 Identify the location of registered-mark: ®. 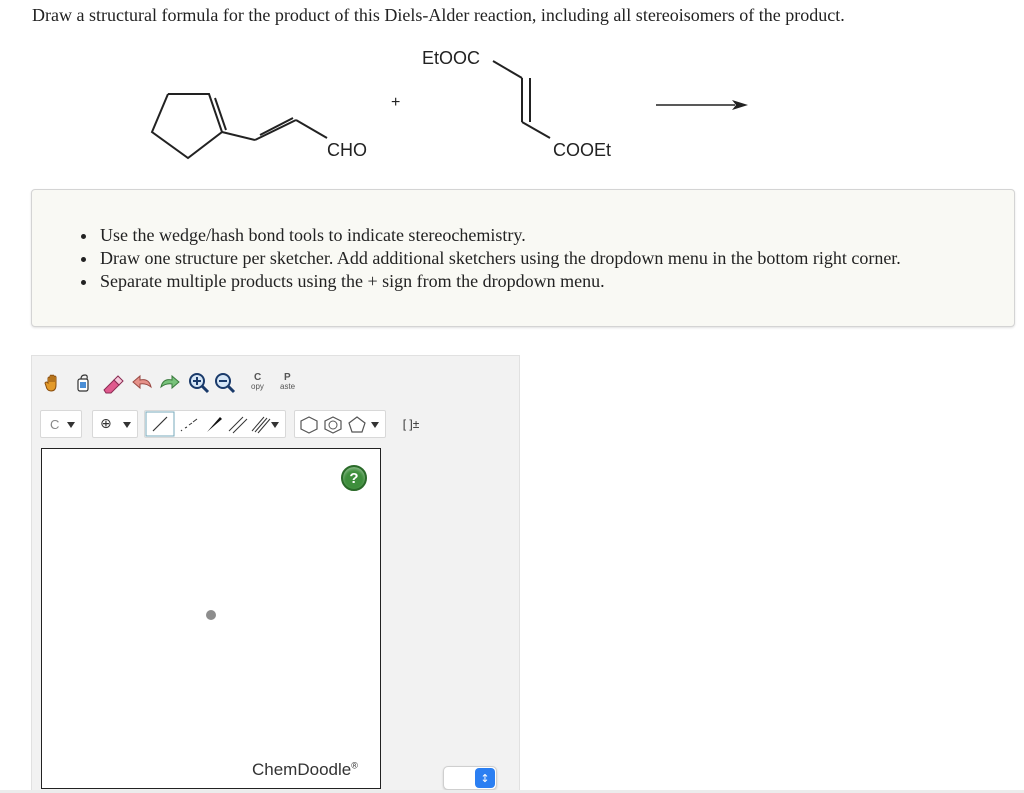
(354, 765).